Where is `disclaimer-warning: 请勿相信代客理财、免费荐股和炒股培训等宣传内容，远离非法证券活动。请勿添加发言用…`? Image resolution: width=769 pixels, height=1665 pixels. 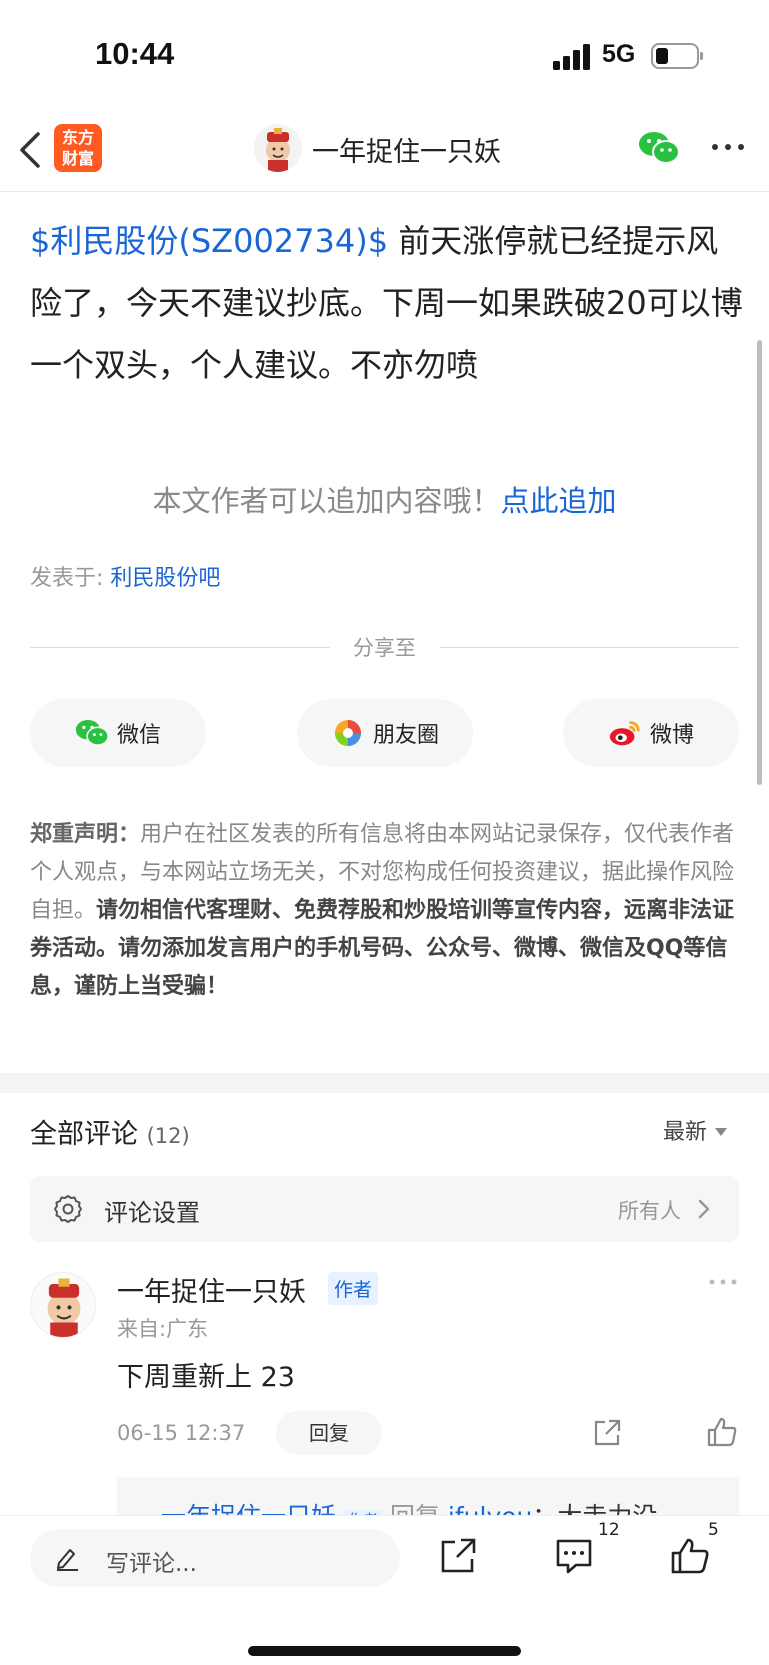 disclaimer-warning: 请勿相信代客理财、免费荐股和炒股培训等宣传内容，远离非法证券活动。请勿添加发言用… is located at coordinates (382, 948).